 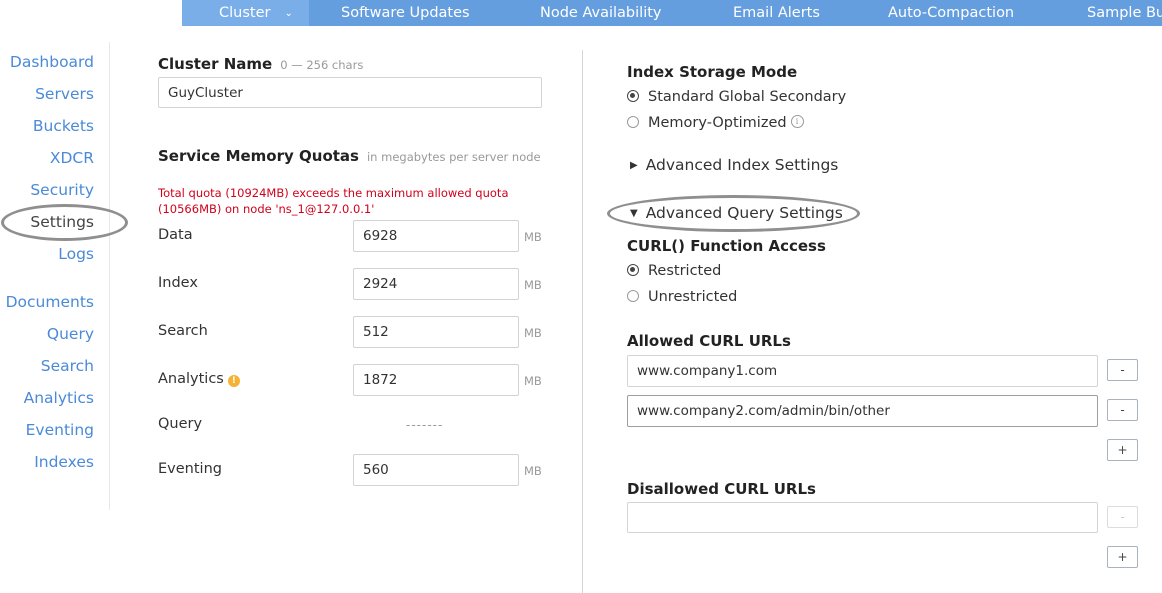 What do you see at coordinates (62, 190) in the screenshot?
I see `sidebar-item-security: Security` at bounding box center [62, 190].